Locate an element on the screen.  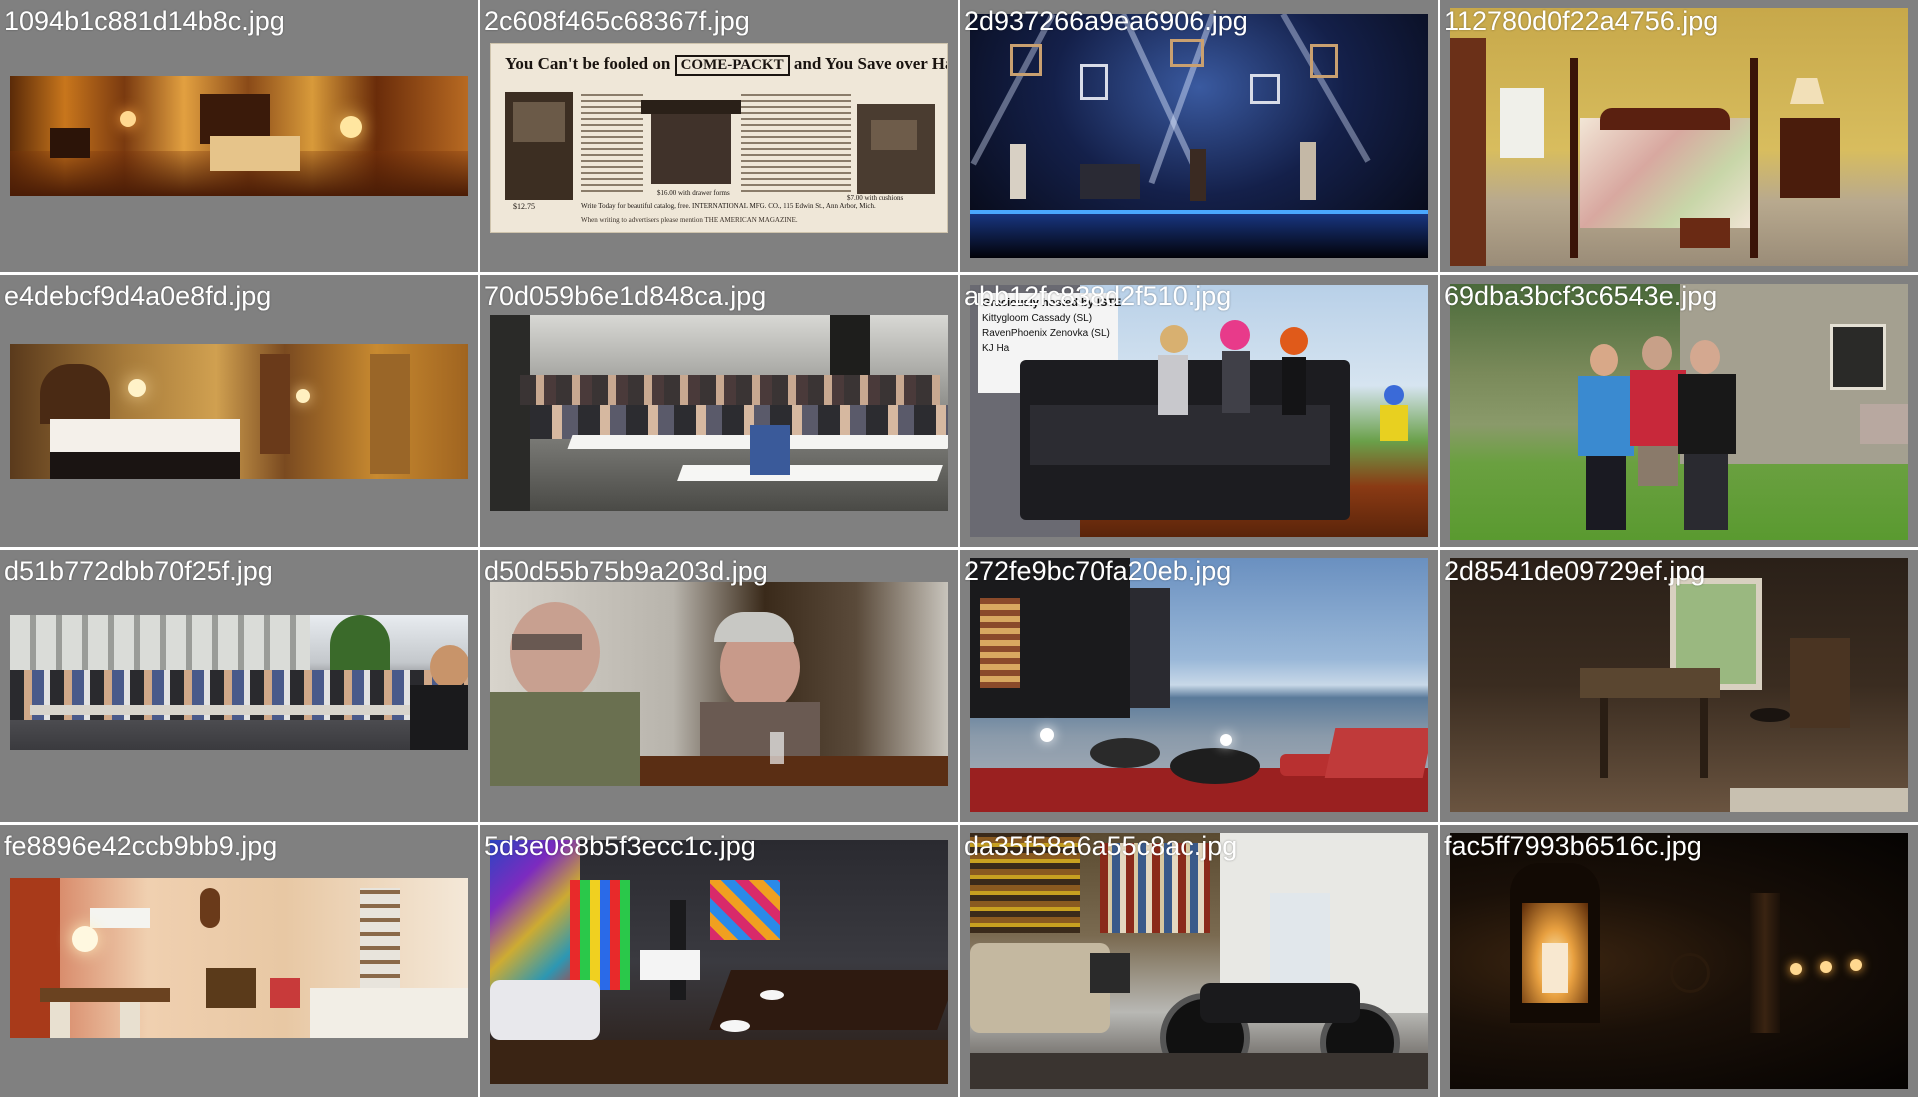
sign-line-2: Kittygloom Cassady (SL) is located at coordinates (1037, 318).